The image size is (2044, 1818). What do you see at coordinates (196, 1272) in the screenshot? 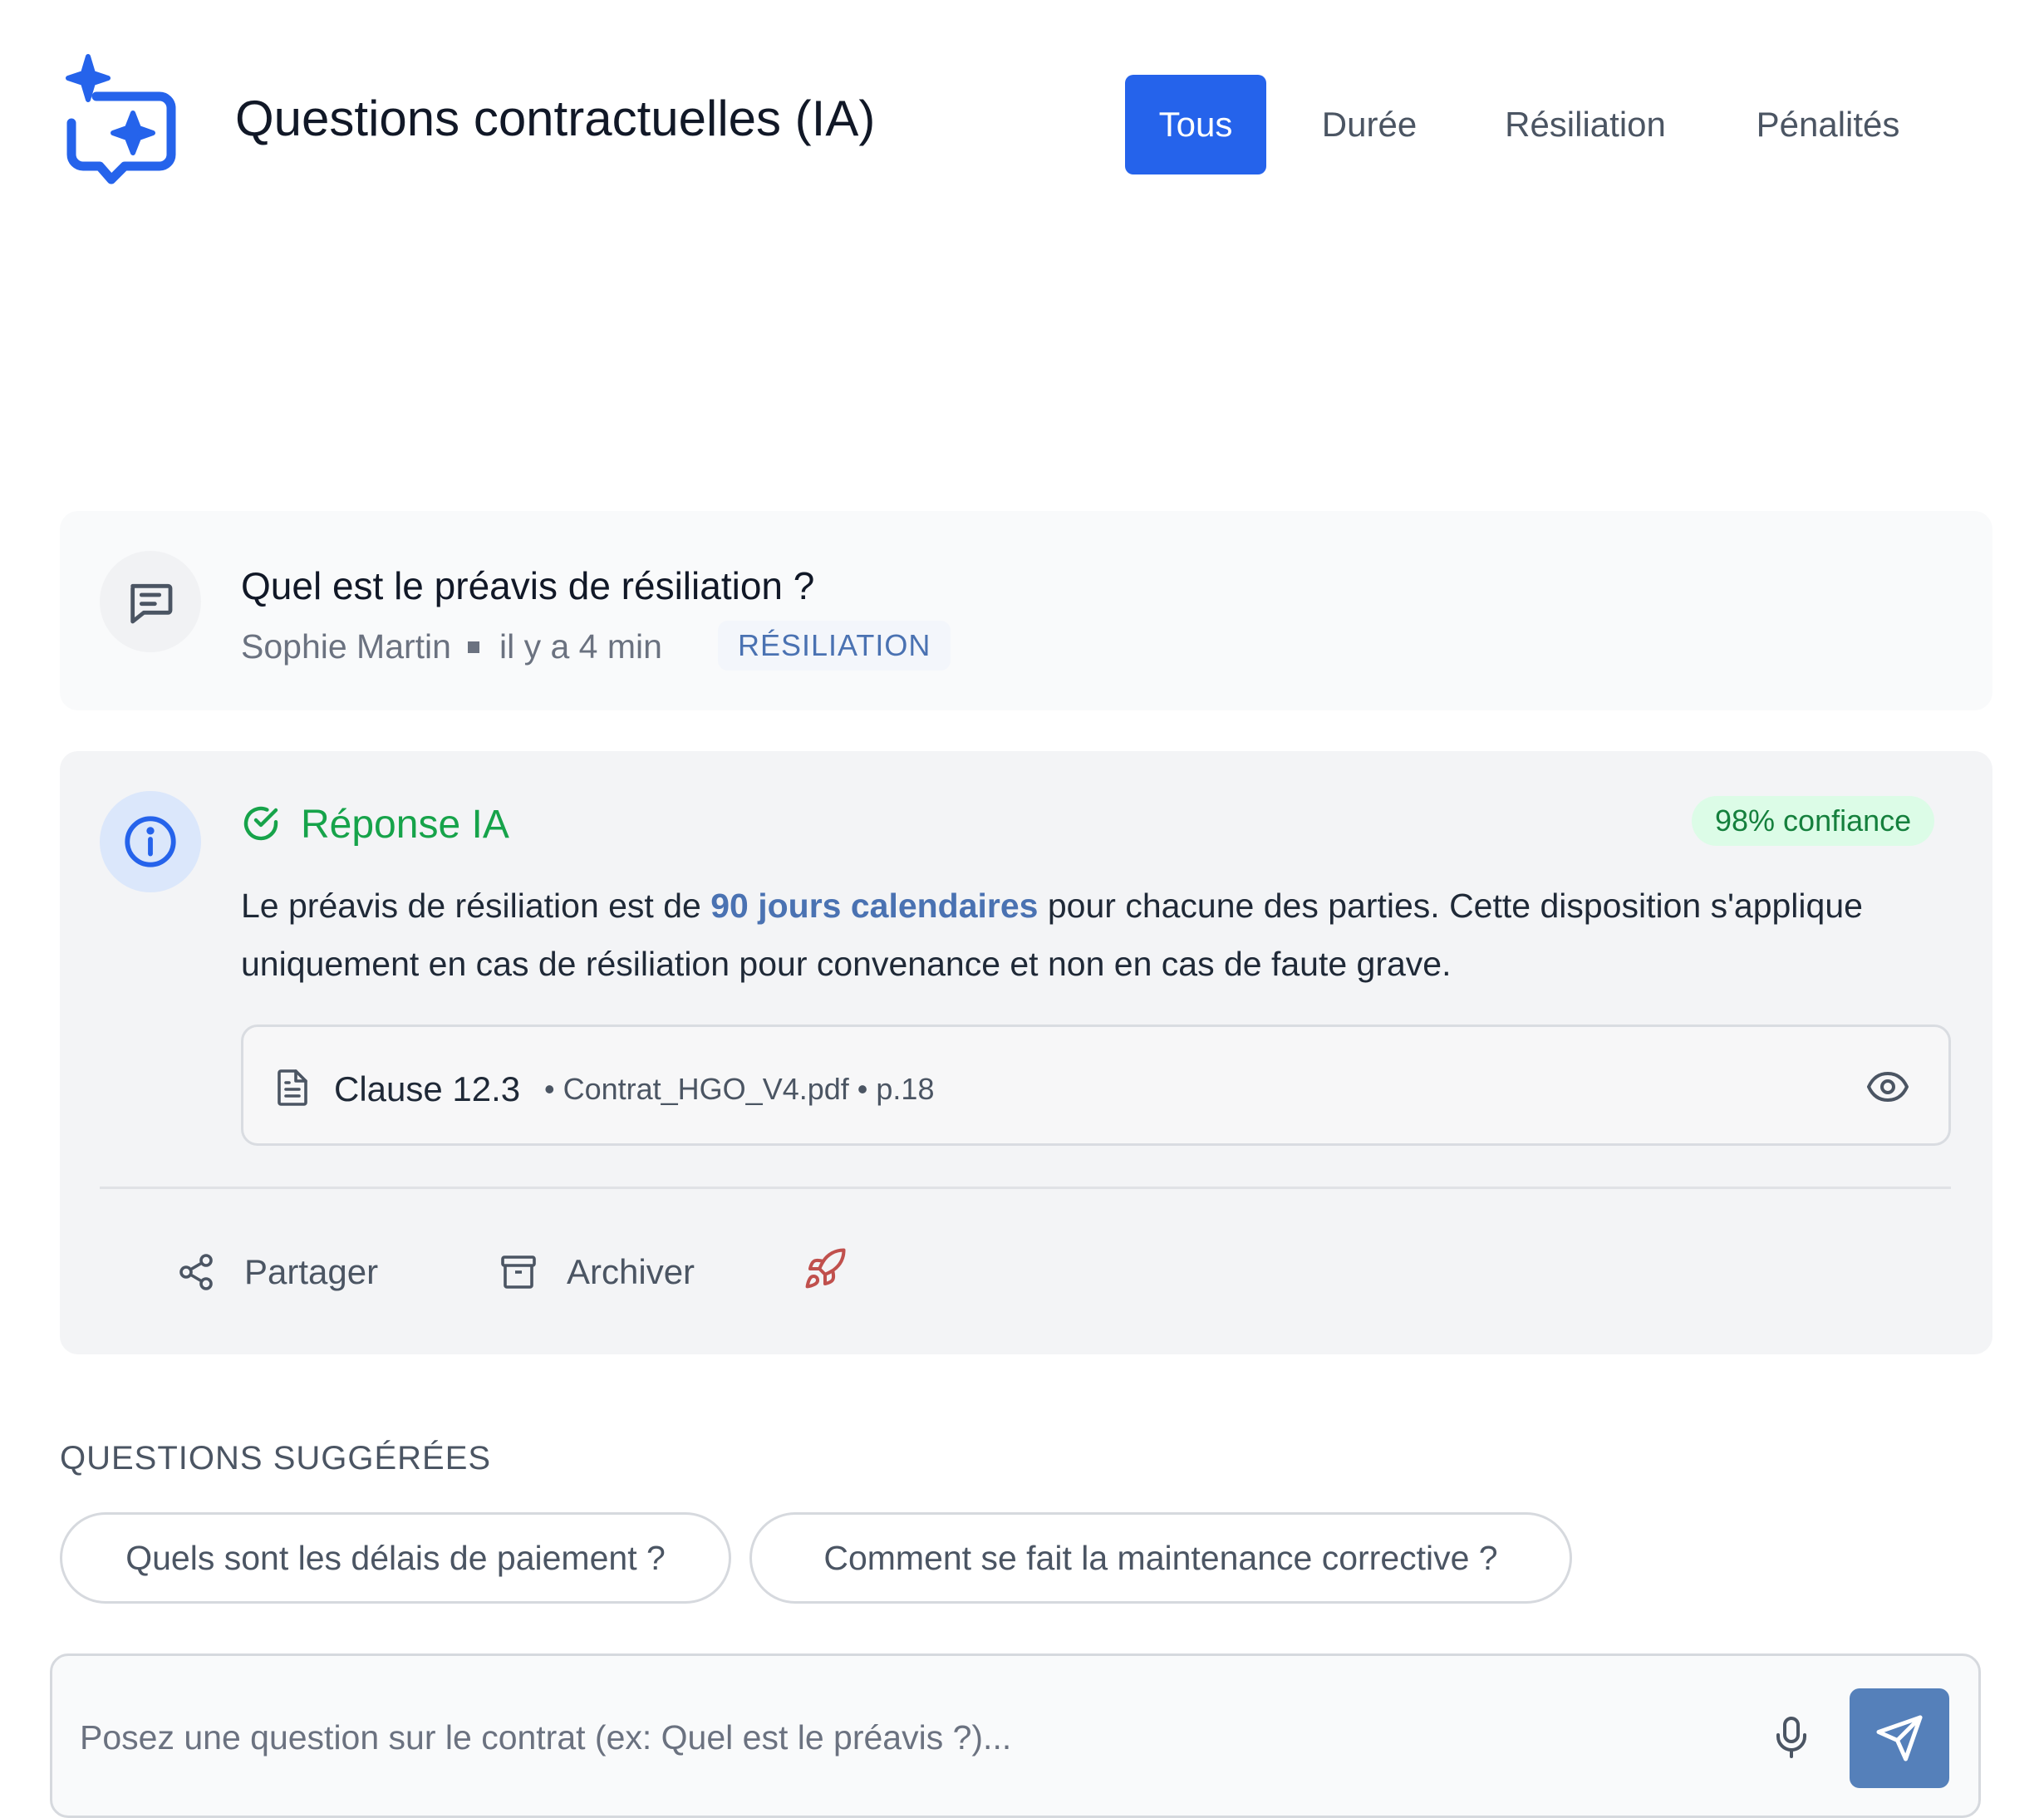
I see `share-icon` at bounding box center [196, 1272].